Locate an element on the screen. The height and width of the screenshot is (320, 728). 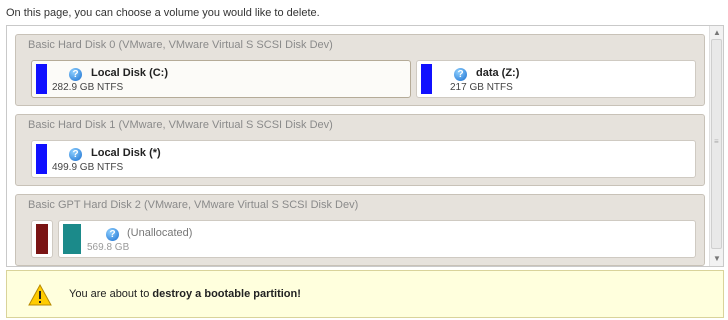
volume-size: 499.9 GB NTFS is located at coordinates (88, 167).